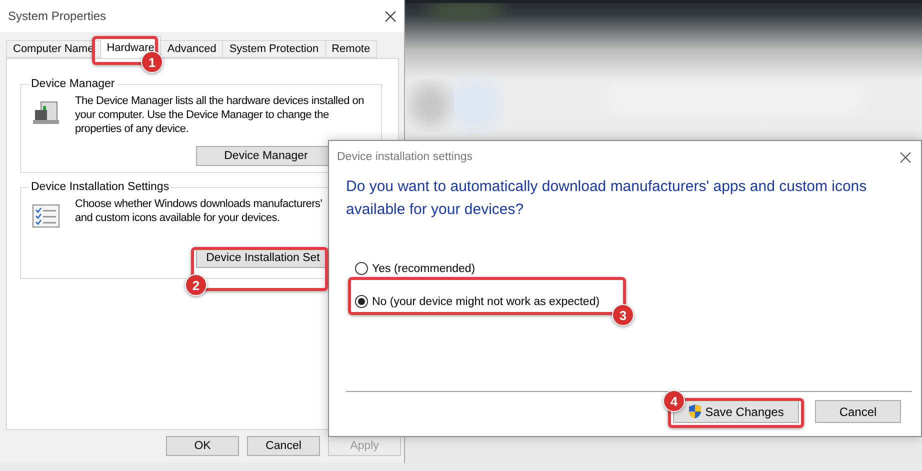 This screenshot has width=922, height=471. Describe the element at coordinates (100, 187) in the screenshot. I see `group-title: Device Installation Settings` at that location.